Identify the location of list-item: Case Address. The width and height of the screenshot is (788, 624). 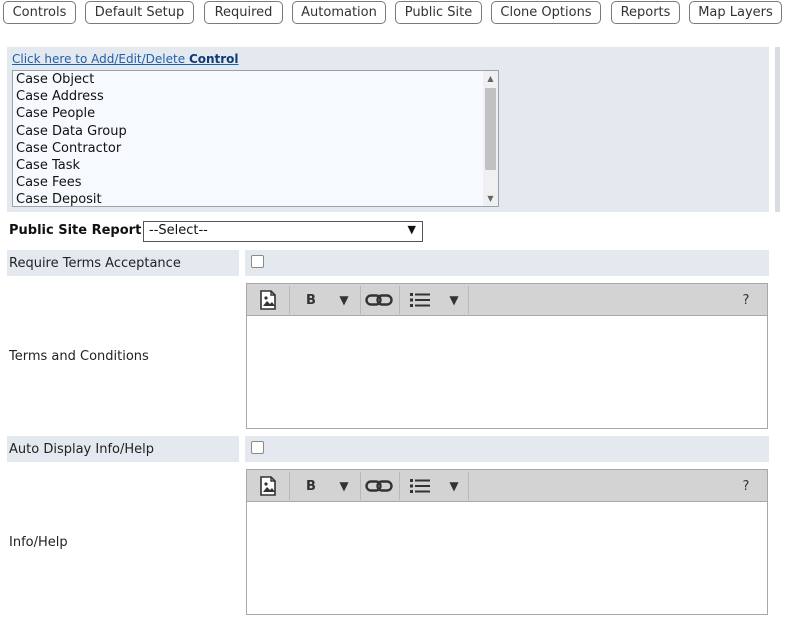
(249, 96).